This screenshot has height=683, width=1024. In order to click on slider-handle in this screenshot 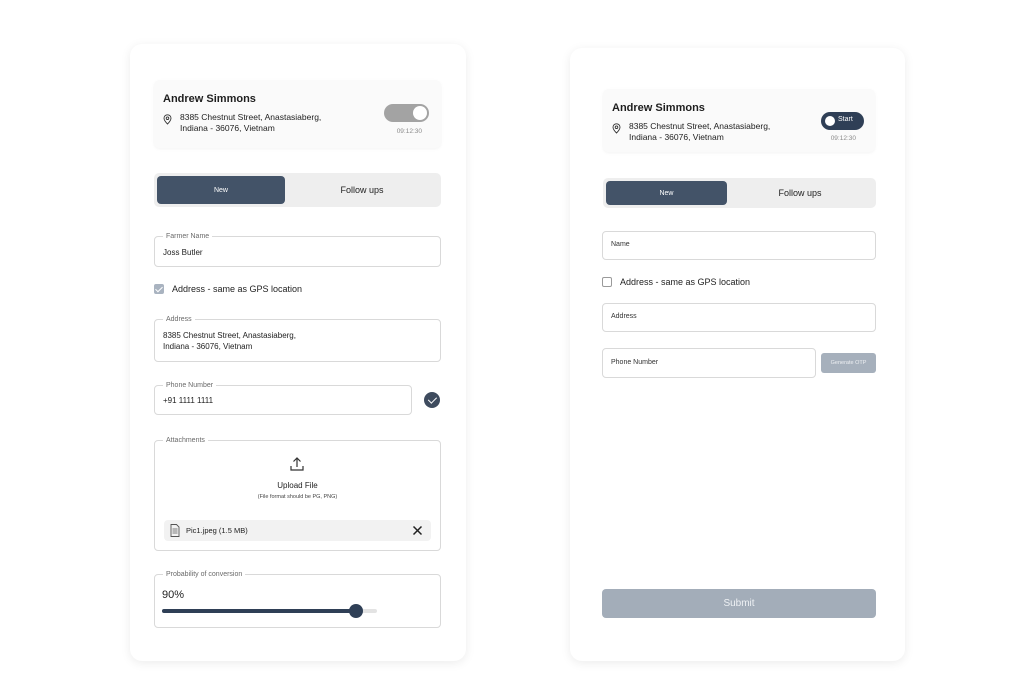, I will do `click(355, 611)`.